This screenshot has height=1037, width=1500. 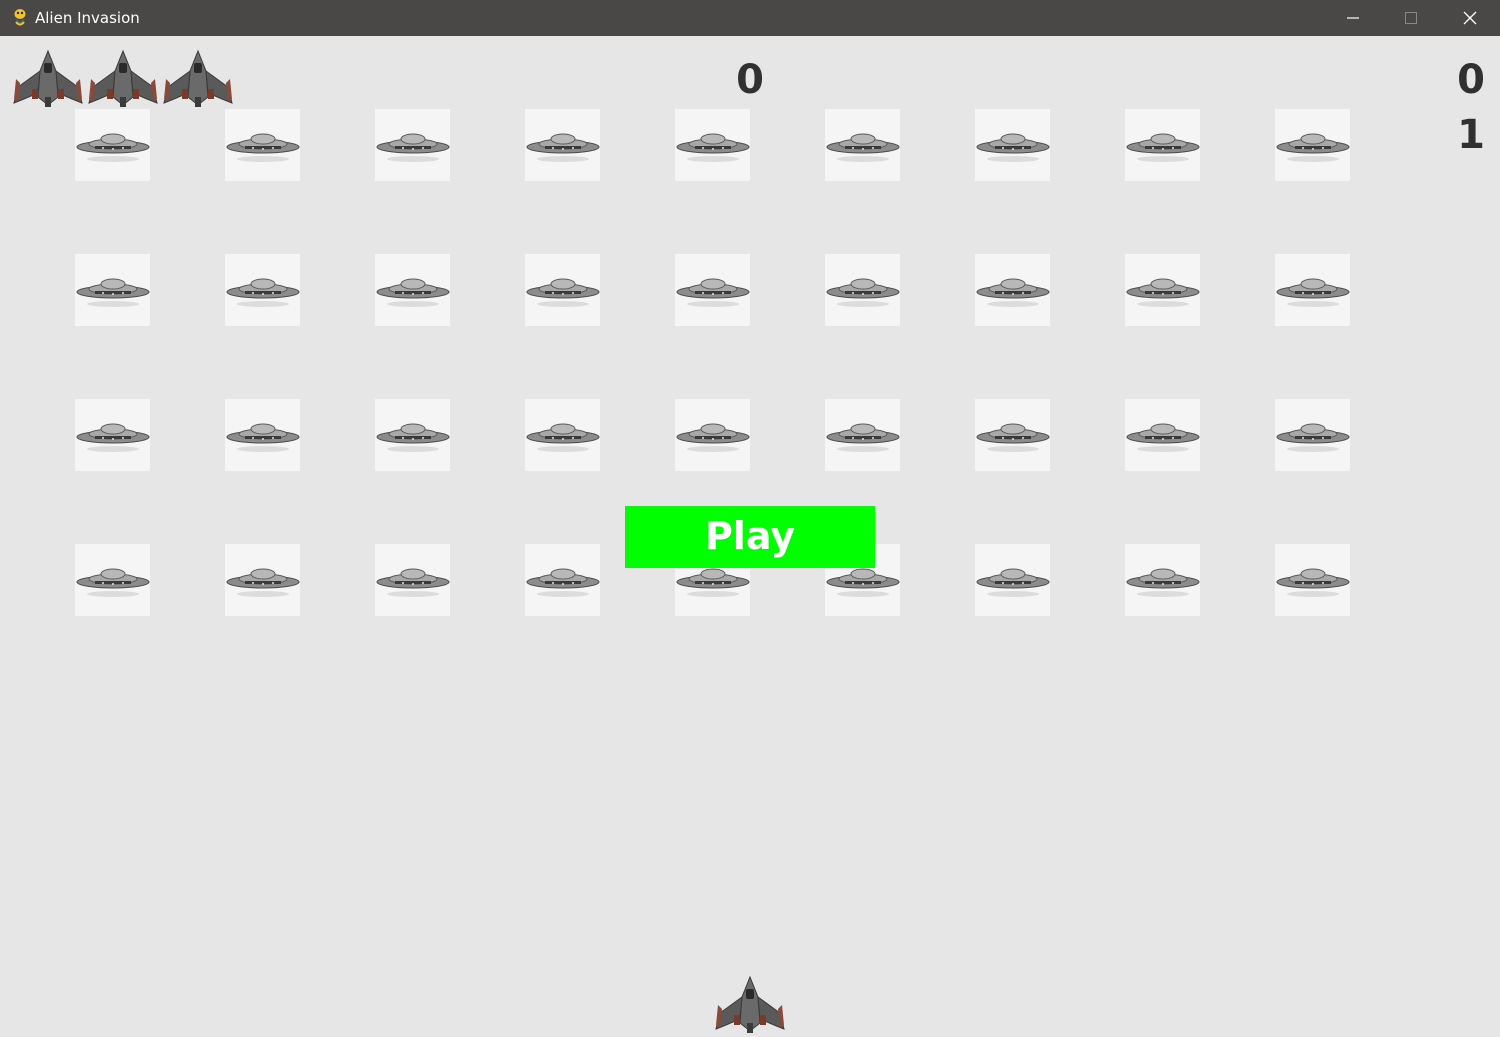 I want to click on close-button, so click(x=1470, y=18).